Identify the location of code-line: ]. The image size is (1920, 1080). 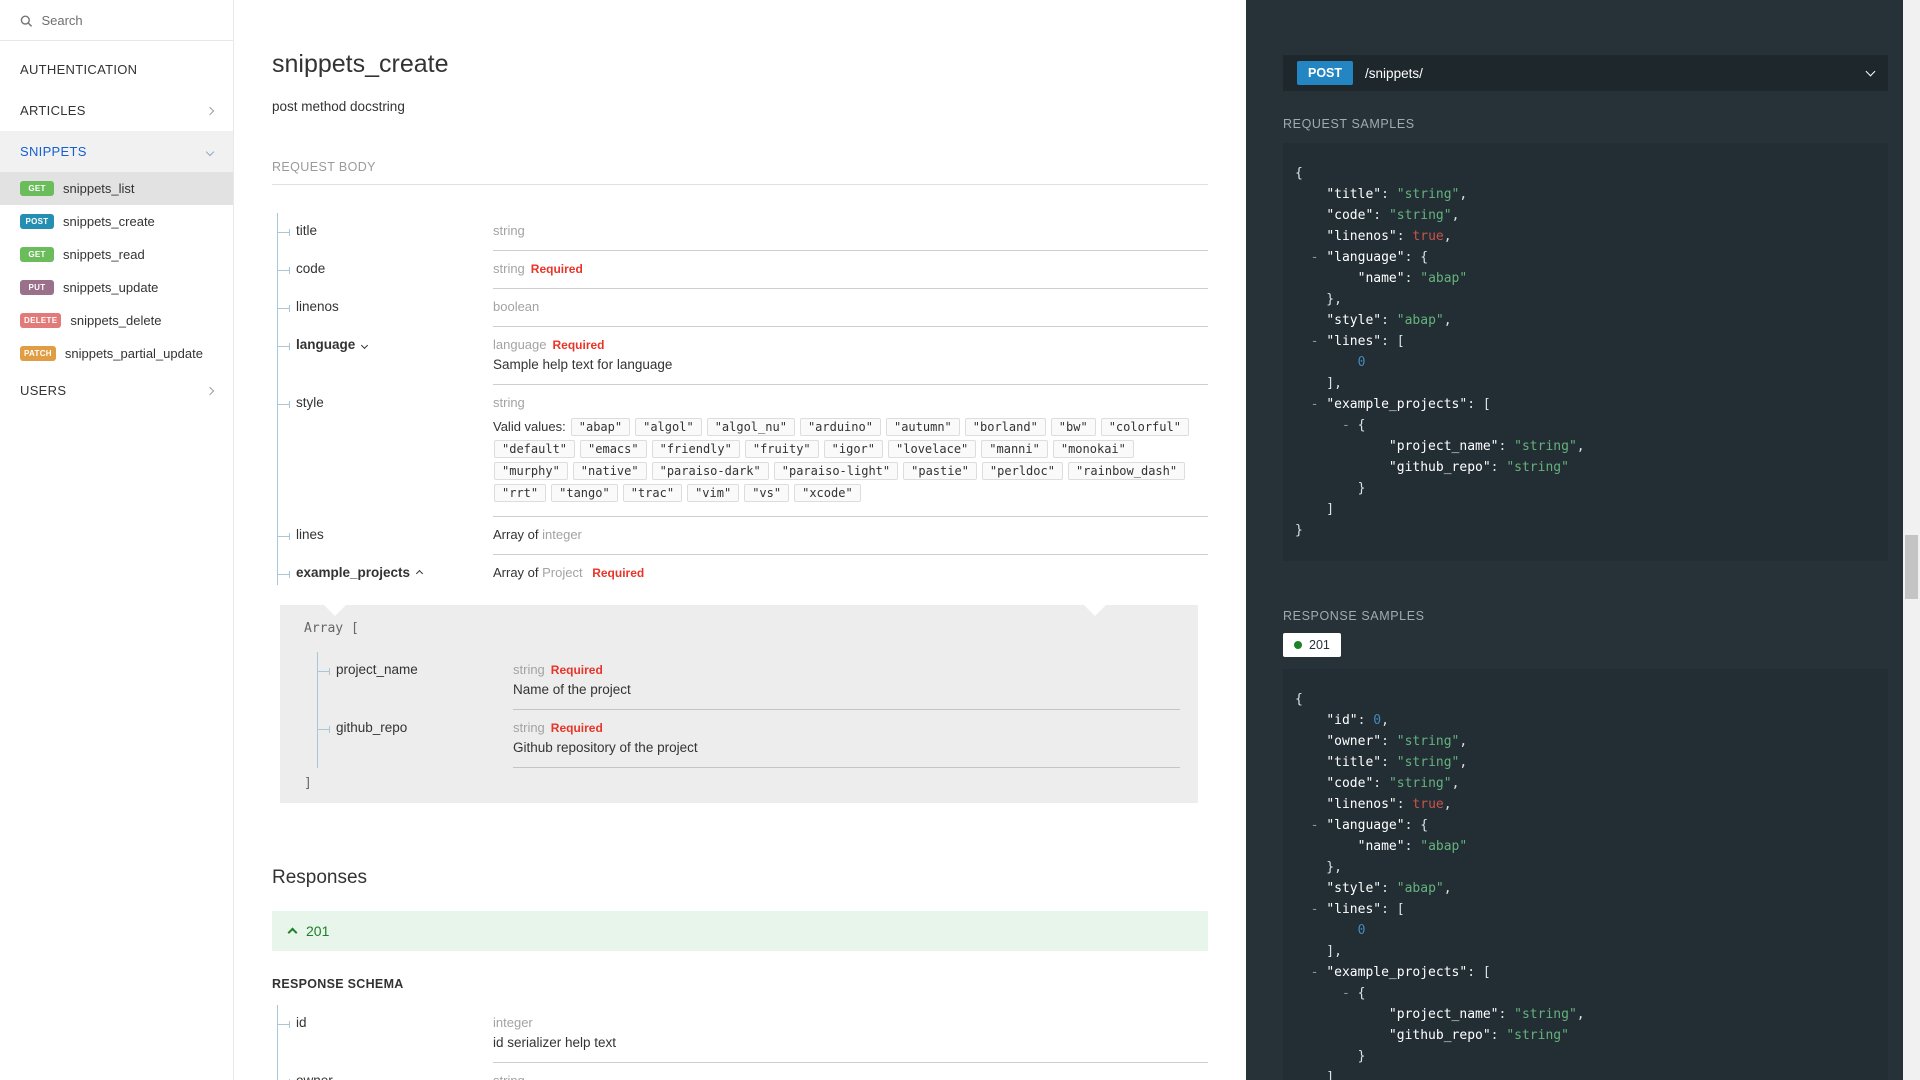
(1586, 1073).